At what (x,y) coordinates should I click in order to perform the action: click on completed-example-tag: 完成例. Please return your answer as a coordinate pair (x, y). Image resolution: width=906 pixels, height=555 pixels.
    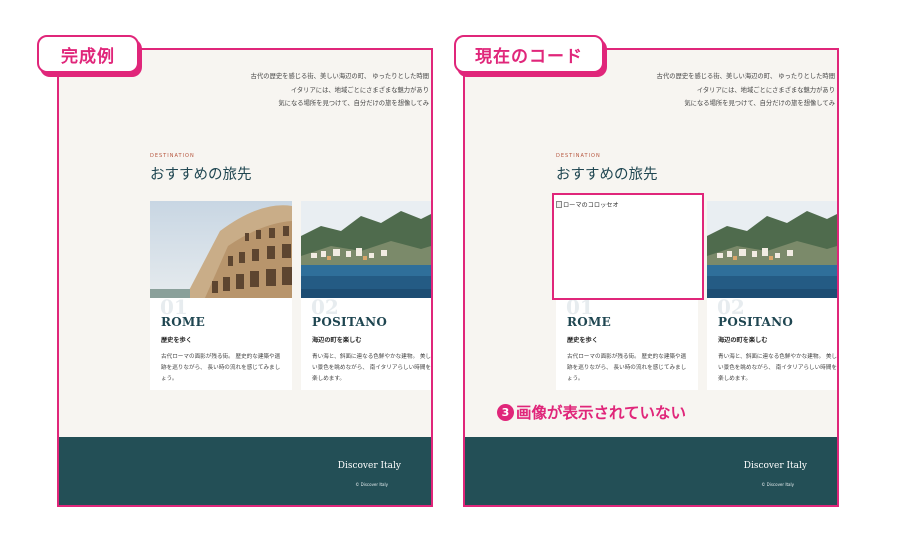
    Looking at the image, I should click on (88, 54).